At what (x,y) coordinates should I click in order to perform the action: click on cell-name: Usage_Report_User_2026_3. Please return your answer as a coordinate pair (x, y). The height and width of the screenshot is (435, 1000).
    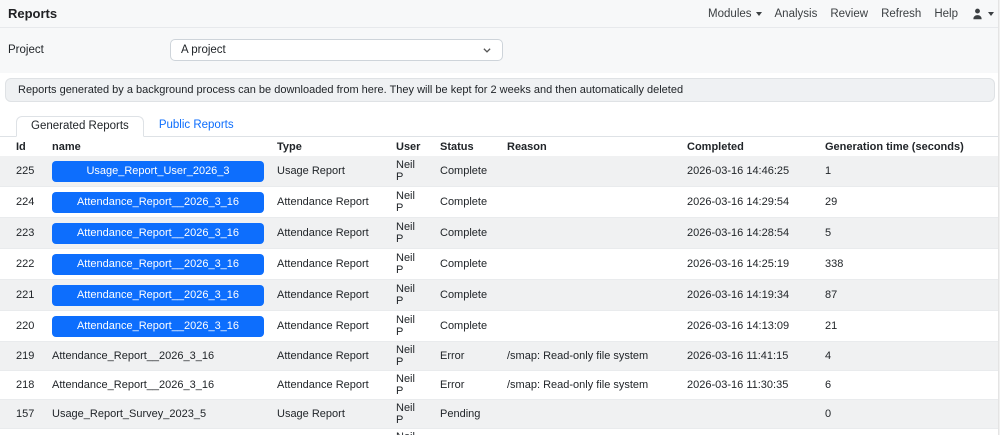
    Looking at the image, I should click on (156, 171).